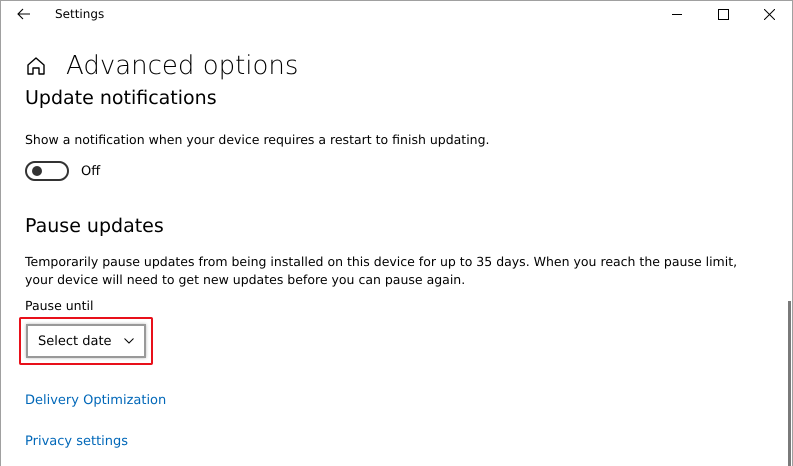 The height and width of the screenshot is (466, 793). I want to click on scrollbar, so click(789, 383).